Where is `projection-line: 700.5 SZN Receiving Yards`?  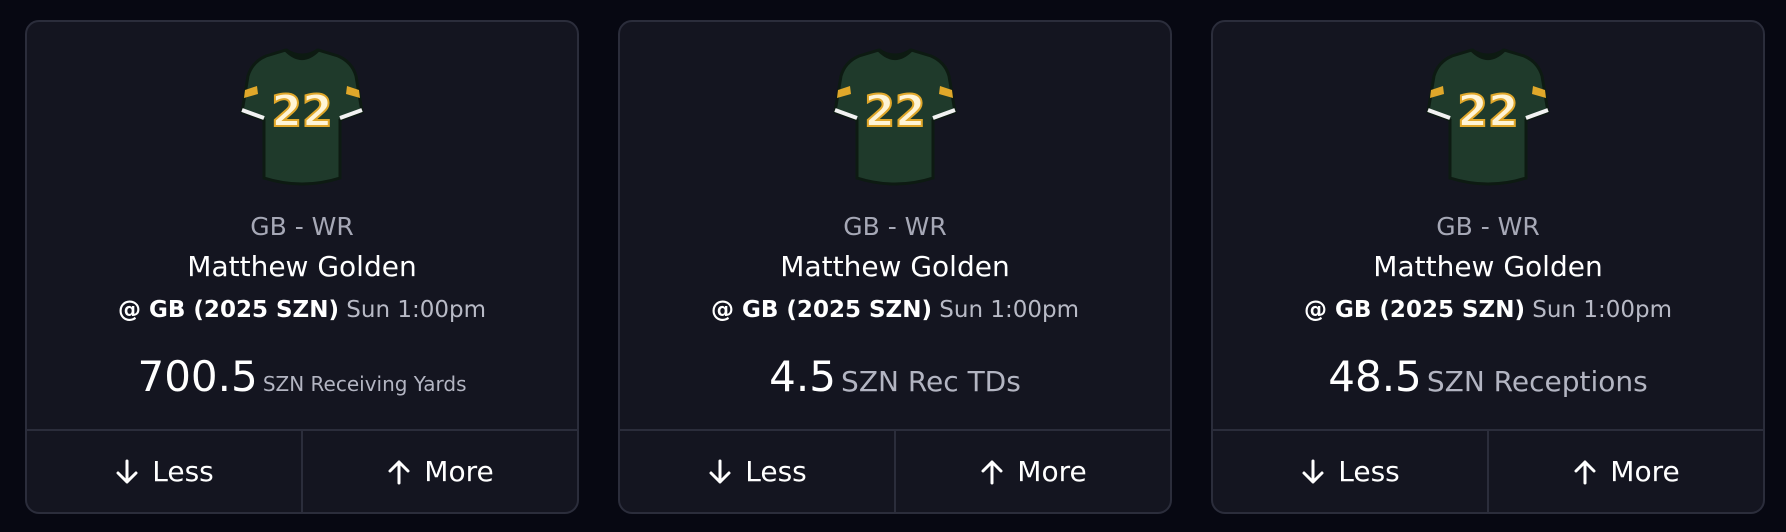 projection-line: 700.5 SZN Receiving Yards is located at coordinates (302, 377).